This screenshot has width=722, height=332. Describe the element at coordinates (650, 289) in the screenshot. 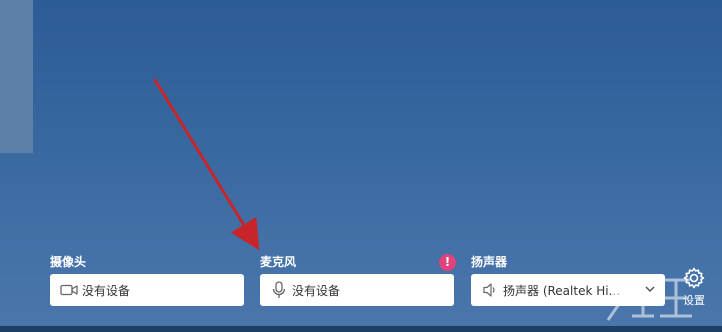

I see `chevron-down-icon` at that location.